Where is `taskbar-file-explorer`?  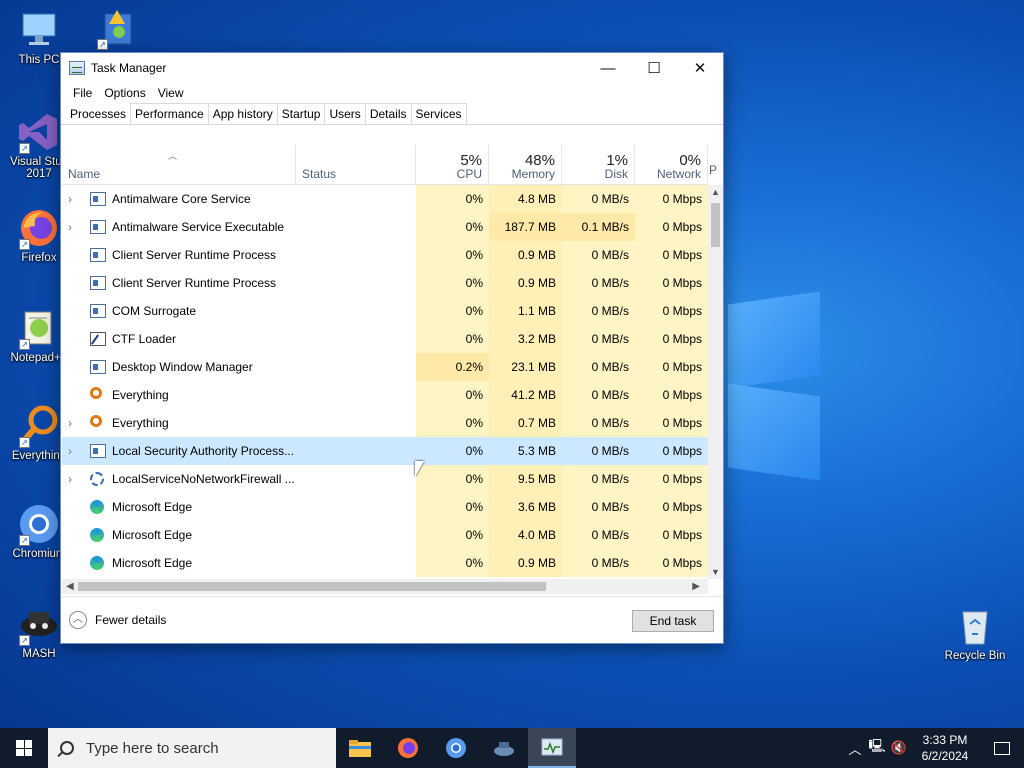 taskbar-file-explorer is located at coordinates (360, 748).